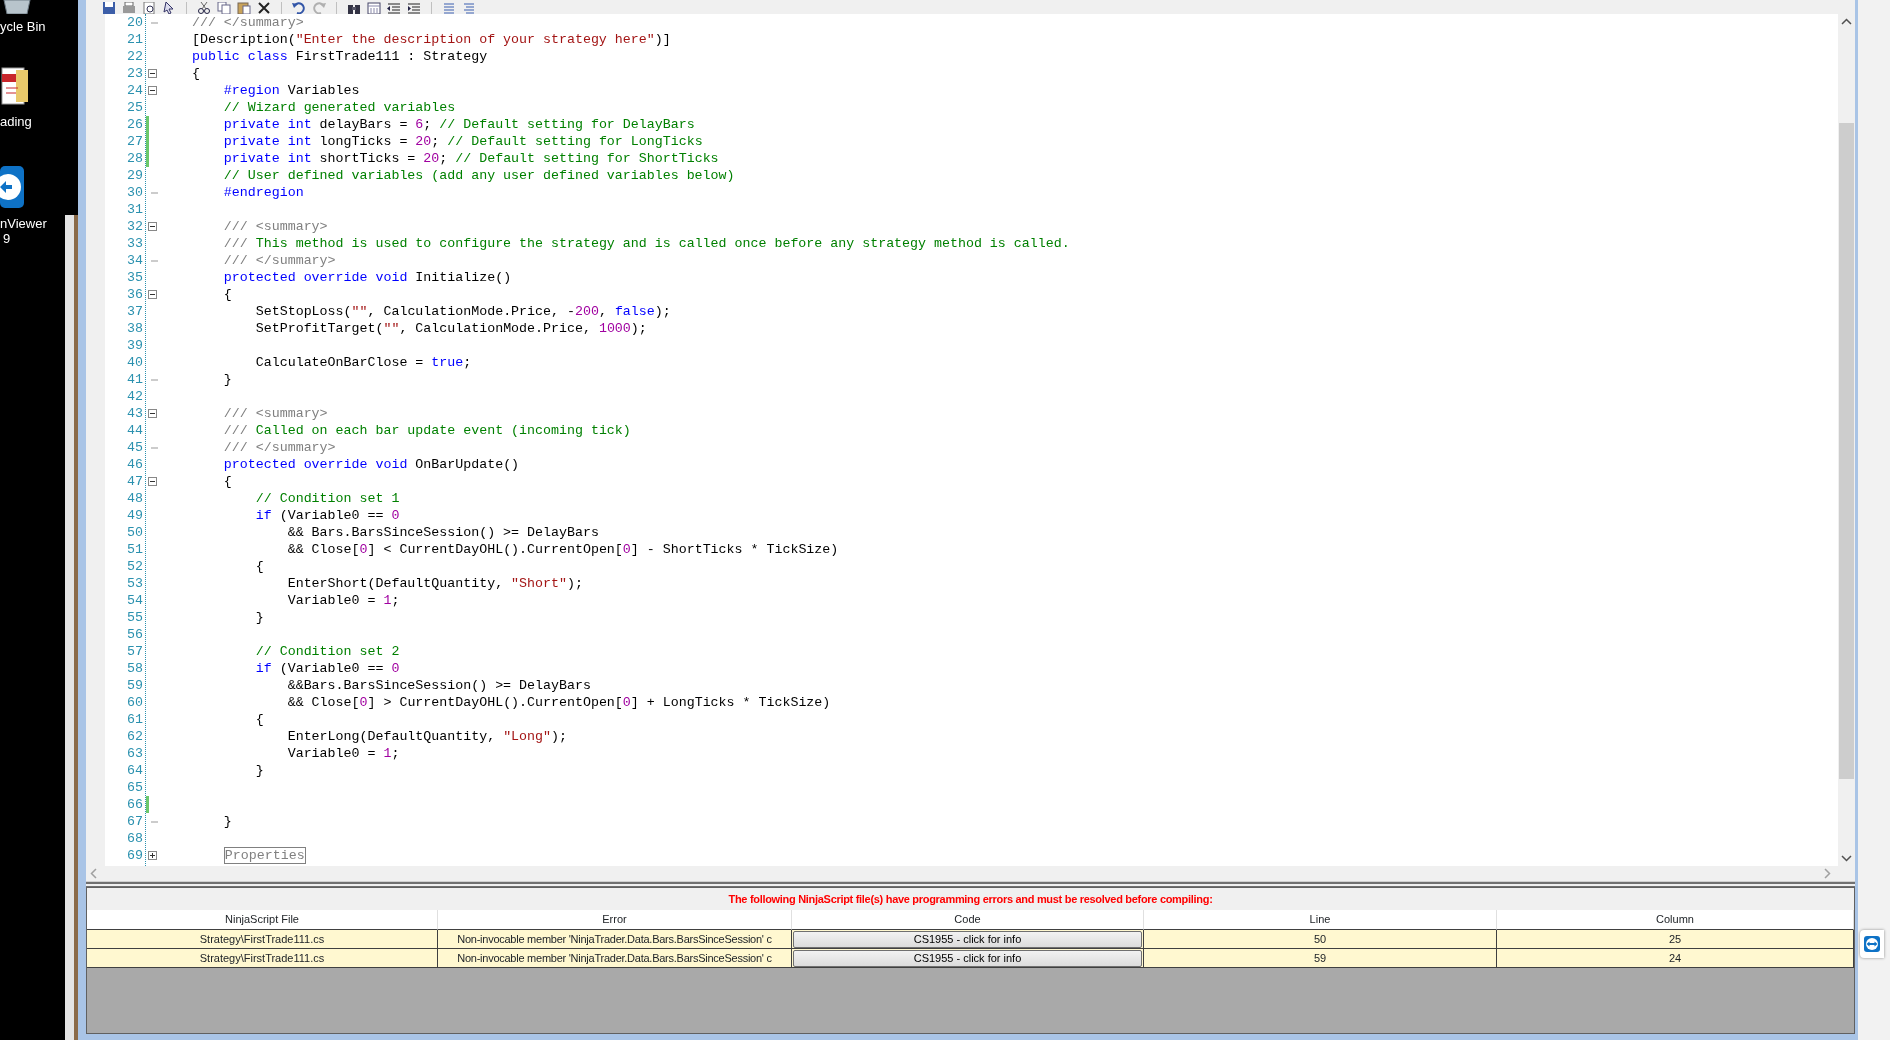  What do you see at coordinates (129, 8) in the screenshot?
I see `printer-icon` at bounding box center [129, 8].